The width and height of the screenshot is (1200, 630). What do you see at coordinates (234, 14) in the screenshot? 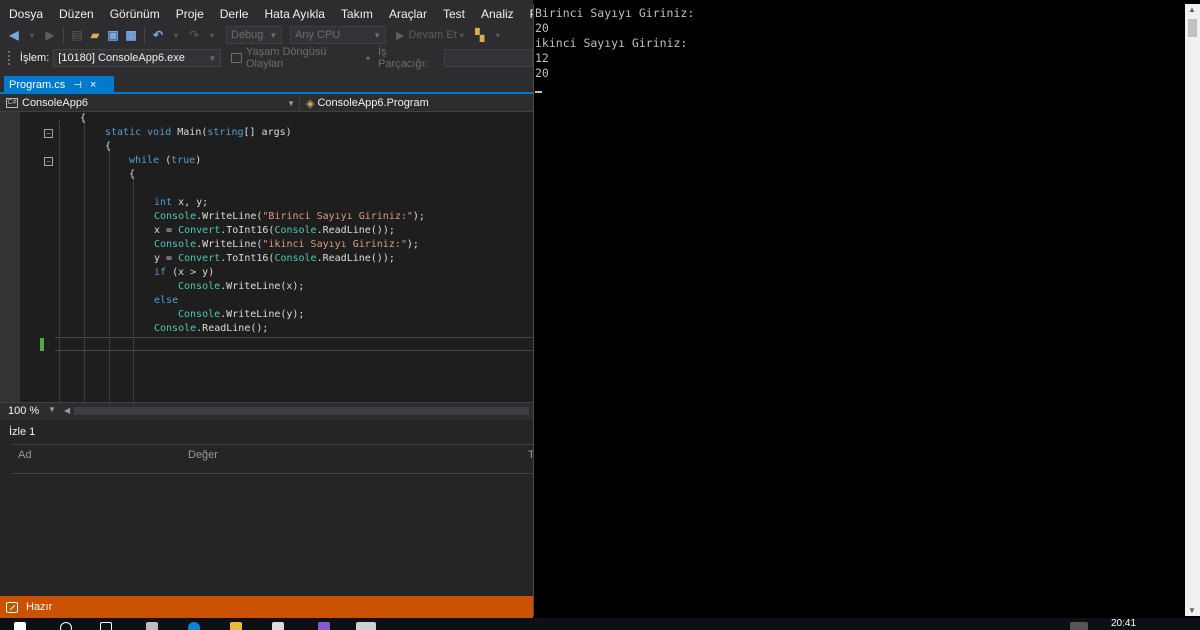
I see `menu-build: Derle` at bounding box center [234, 14].